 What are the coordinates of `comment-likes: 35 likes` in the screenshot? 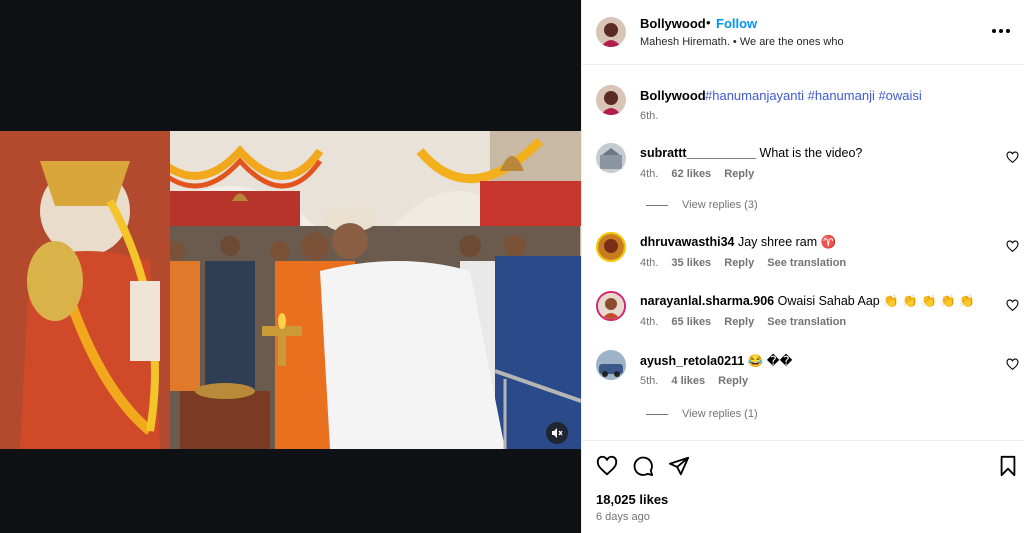 It's located at (691, 263).